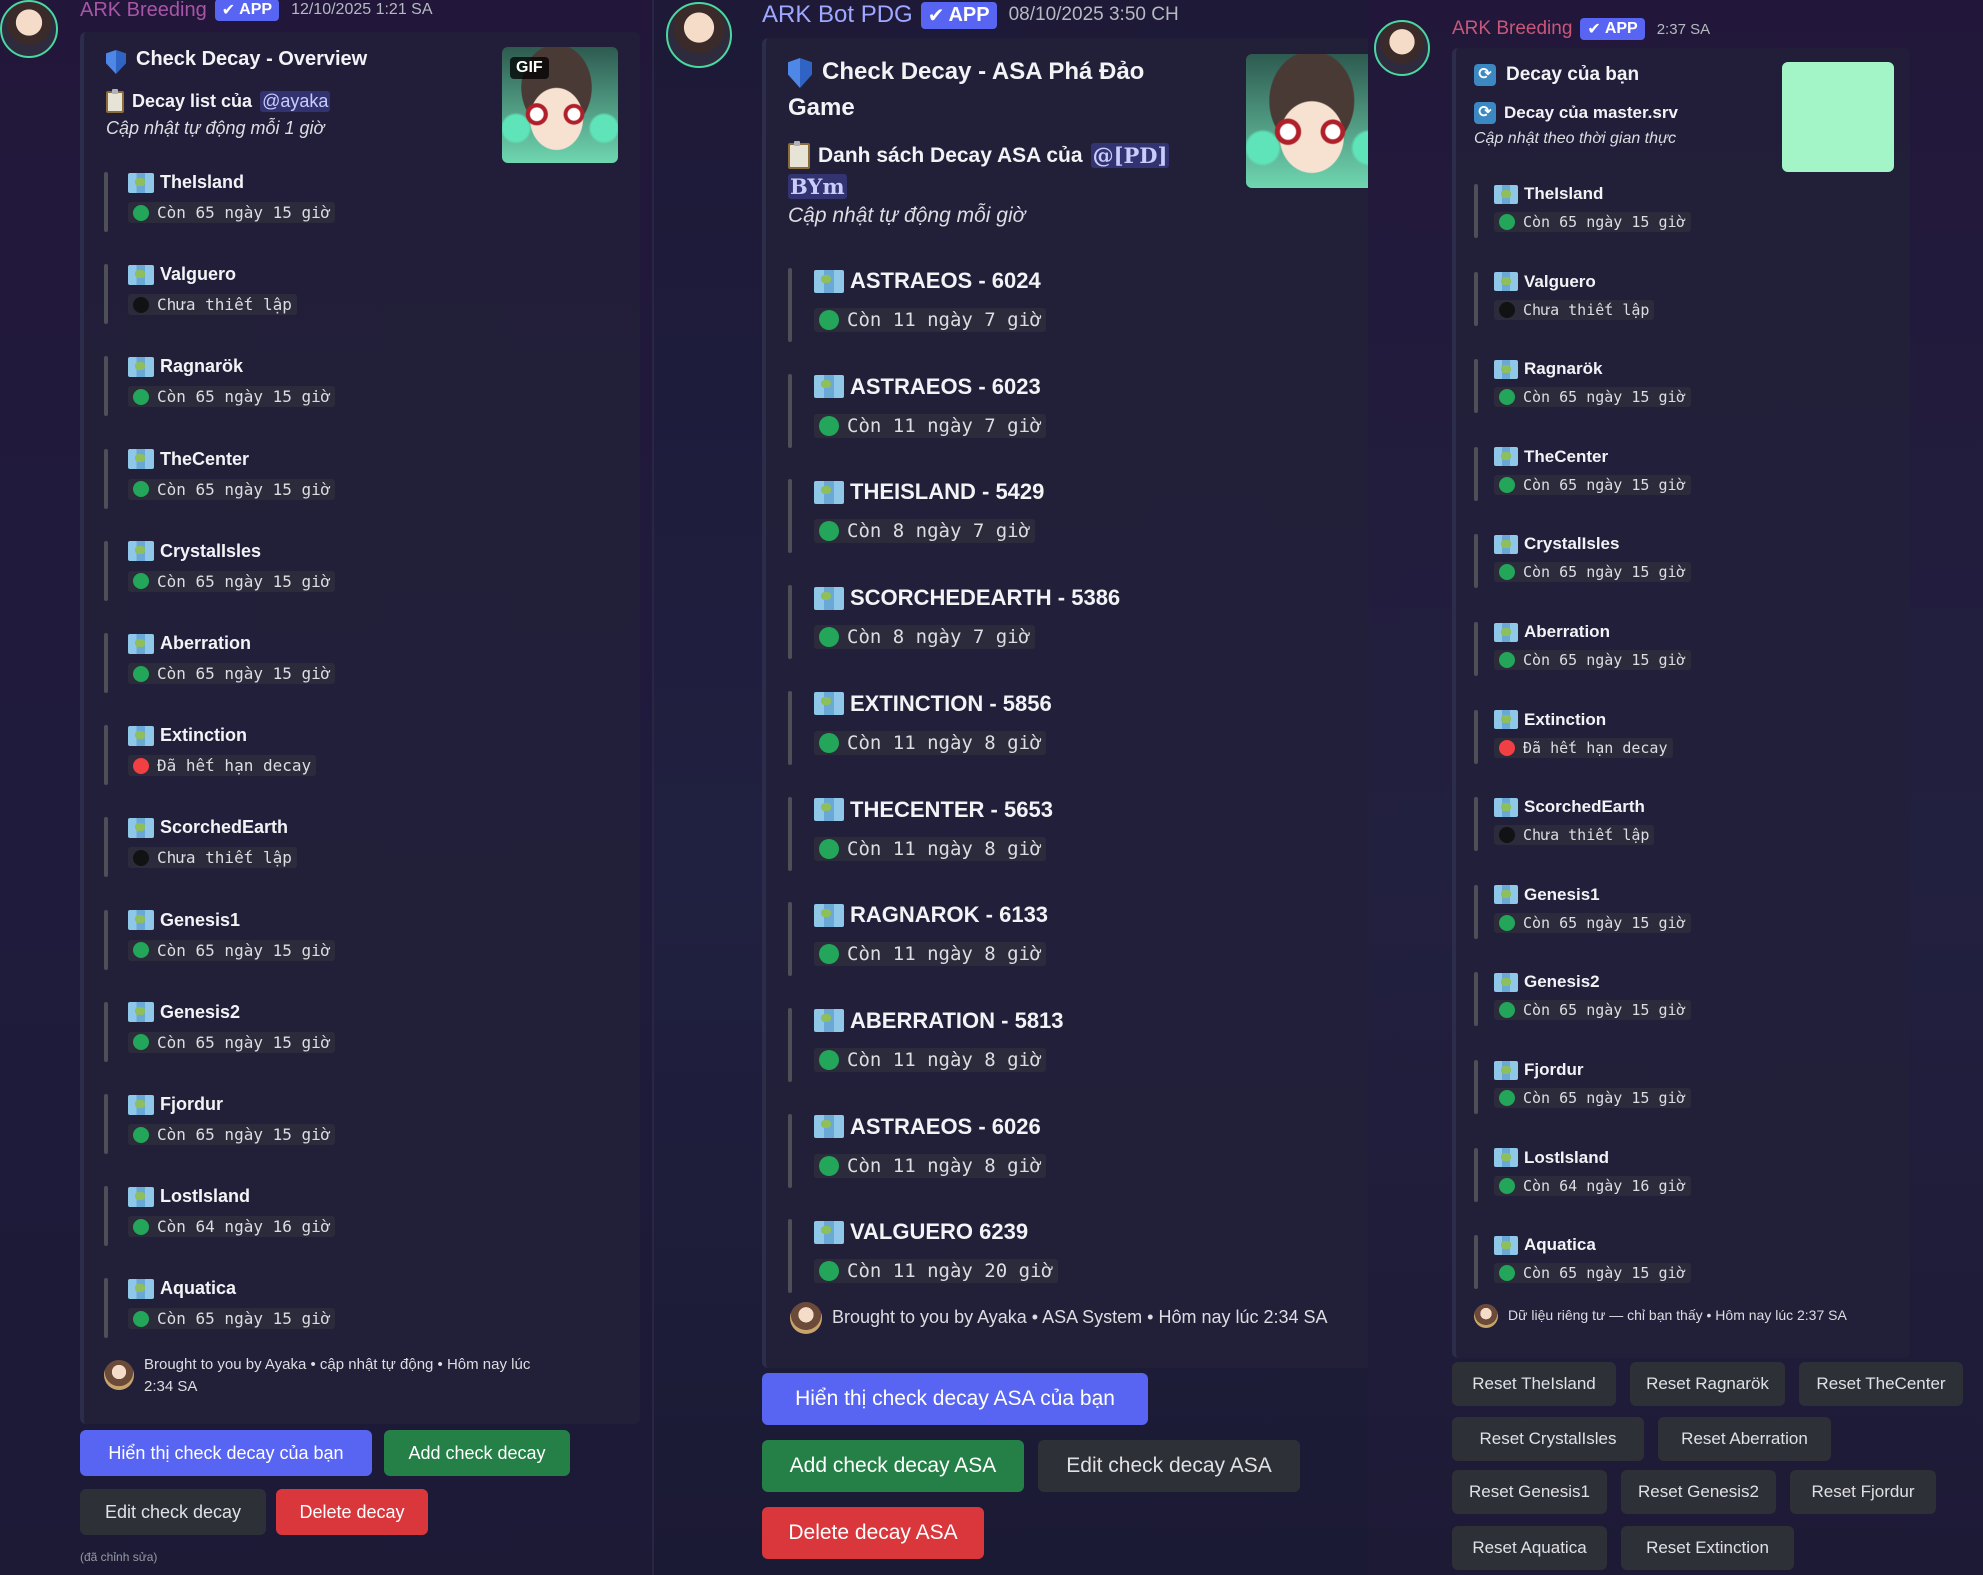  I want to click on show-check-decay-button: Hiển thị check decay của bạn, so click(226, 1453).